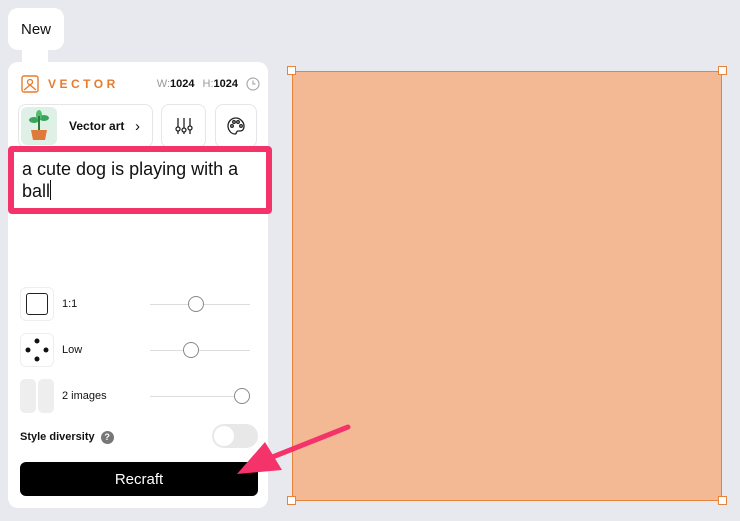 This screenshot has height=521, width=740. Describe the element at coordinates (294, 449) in the screenshot. I see `annotation-arrow` at that location.